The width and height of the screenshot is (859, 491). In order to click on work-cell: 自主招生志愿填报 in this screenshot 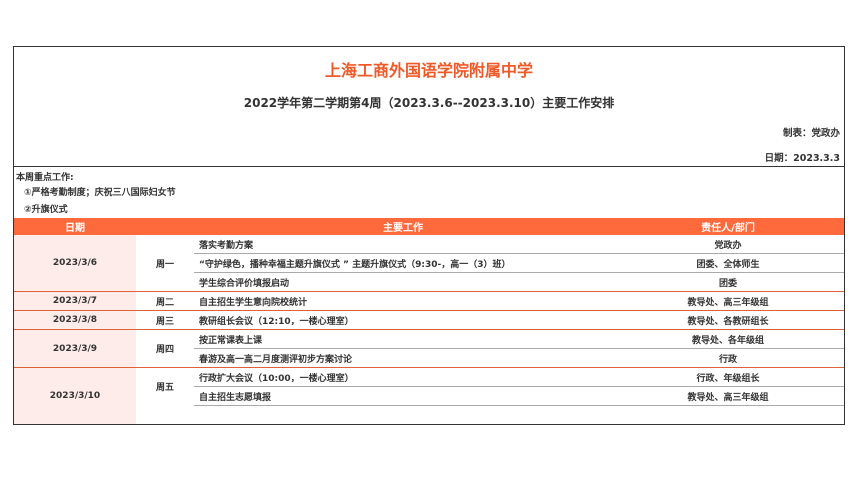, I will do `click(403, 396)`.